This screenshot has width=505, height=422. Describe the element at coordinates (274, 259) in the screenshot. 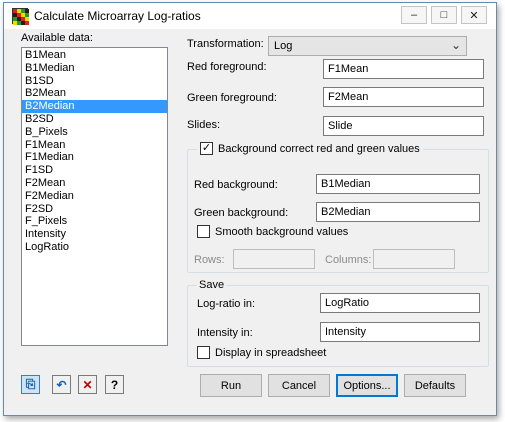

I see `rows-field` at that location.